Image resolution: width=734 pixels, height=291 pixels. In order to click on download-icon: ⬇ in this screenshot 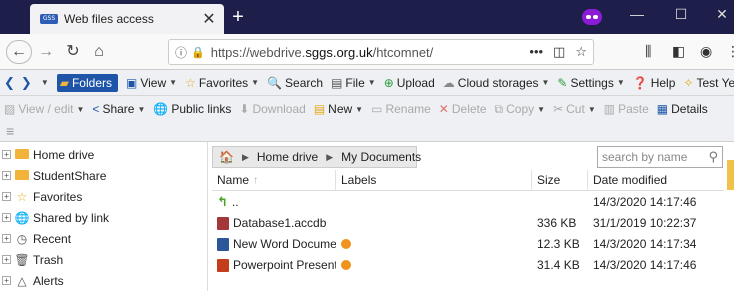, I will do `click(244, 109)`.